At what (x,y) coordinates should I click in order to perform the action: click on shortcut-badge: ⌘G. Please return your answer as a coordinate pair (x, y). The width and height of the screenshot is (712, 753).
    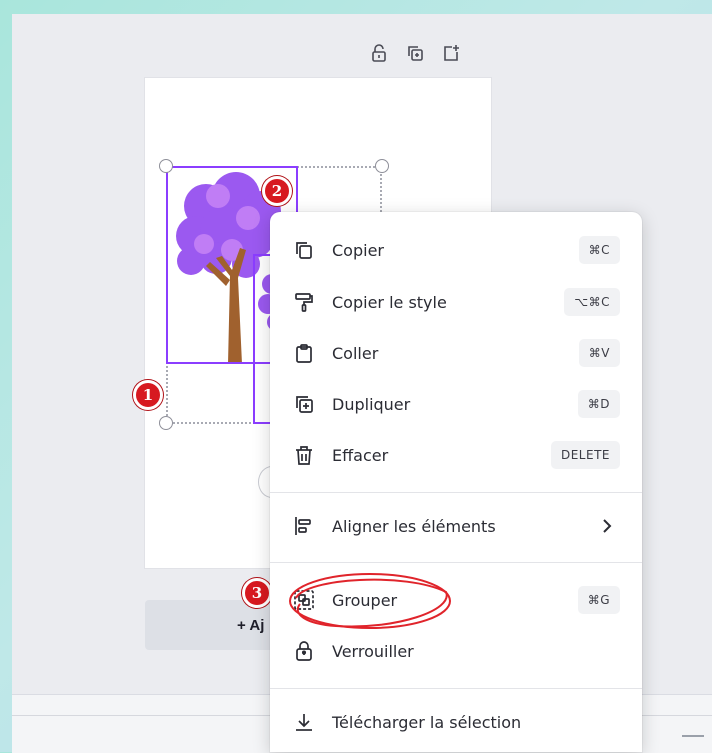
    Looking at the image, I should click on (598, 600).